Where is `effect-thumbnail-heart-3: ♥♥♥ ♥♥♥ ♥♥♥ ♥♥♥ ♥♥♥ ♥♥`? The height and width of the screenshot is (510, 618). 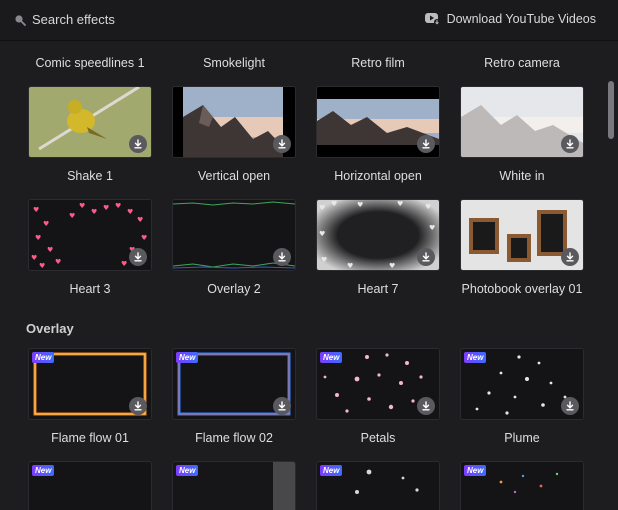 effect-thumbnail-heart-3: ♥♥♥ ♥♥♥ ♥♥♥ ♥♥♥ ♥♥♥ ♥♥ is located at coordinates (90, 235).